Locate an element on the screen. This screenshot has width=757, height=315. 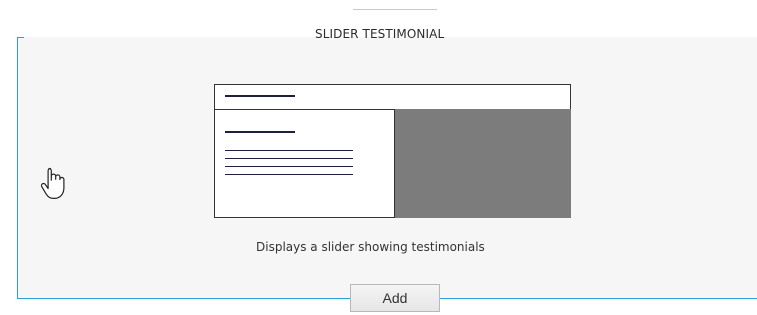
preview-header is located at coordinates (392, 97).